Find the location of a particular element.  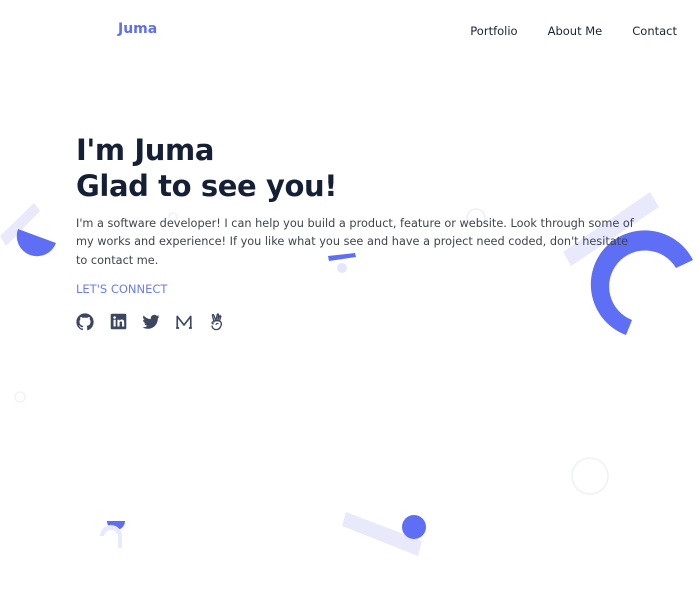

social-links is located at coordinates (356, 322).